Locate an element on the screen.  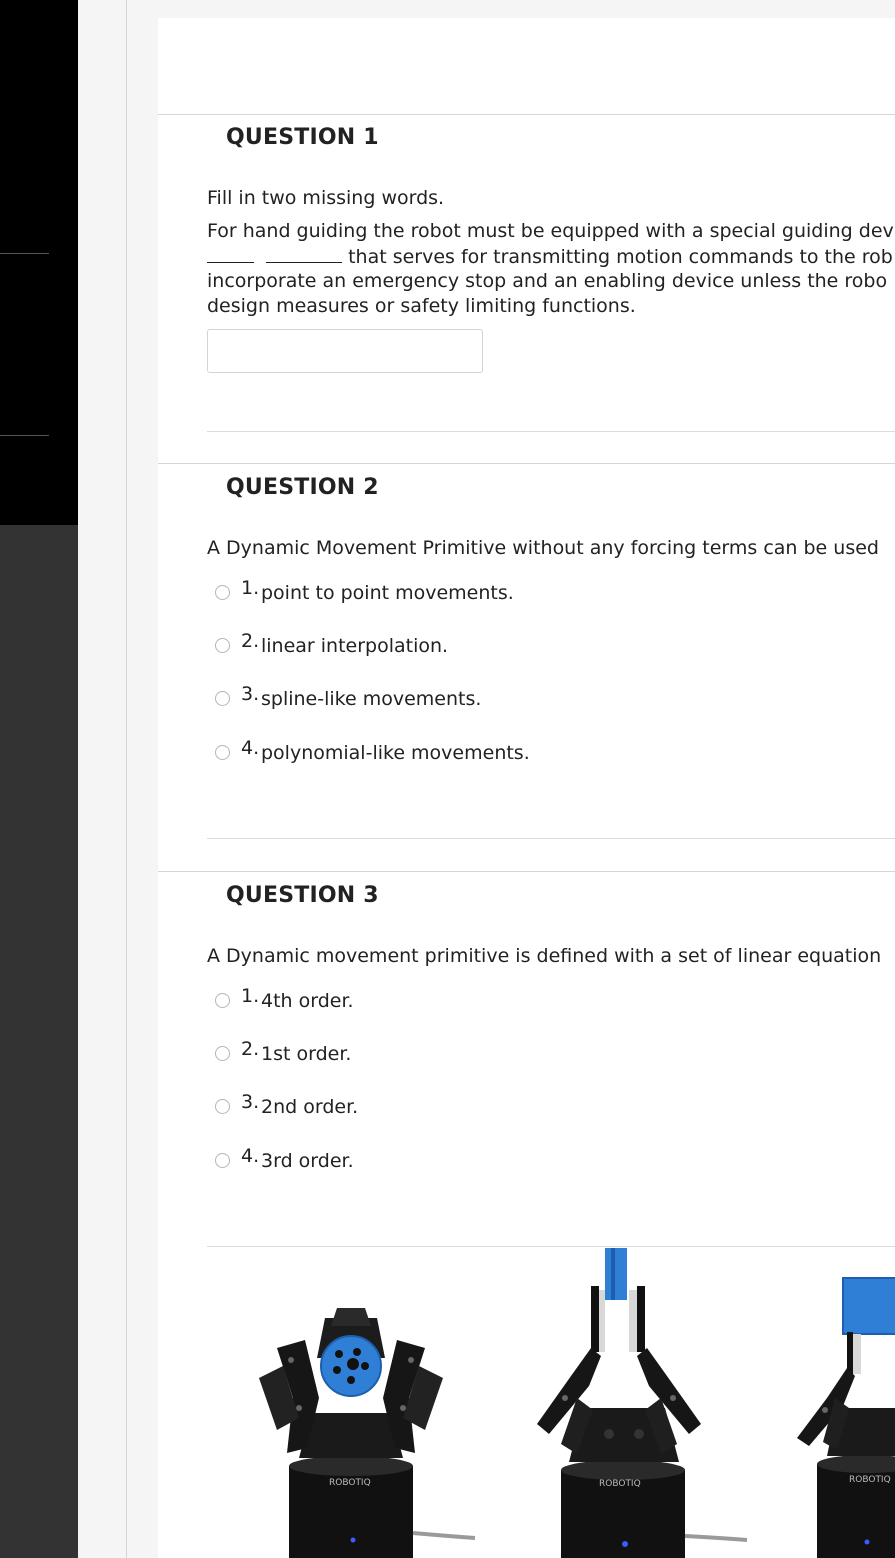
option-label: 3rd order. is located at coordinates (307, 1161).